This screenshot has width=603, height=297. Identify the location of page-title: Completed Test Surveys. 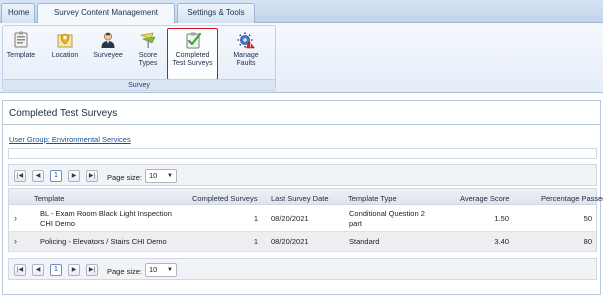
(63, 113).